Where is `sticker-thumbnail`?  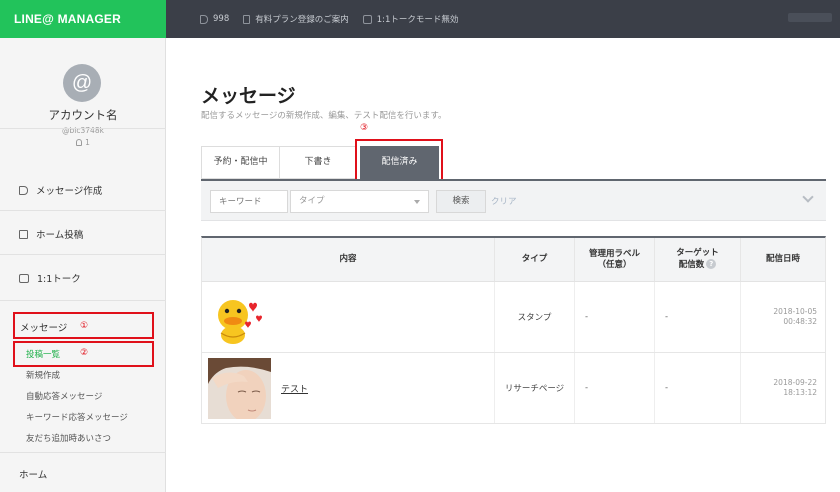
sticker-thumbnail is located at coordinates (239, 317).